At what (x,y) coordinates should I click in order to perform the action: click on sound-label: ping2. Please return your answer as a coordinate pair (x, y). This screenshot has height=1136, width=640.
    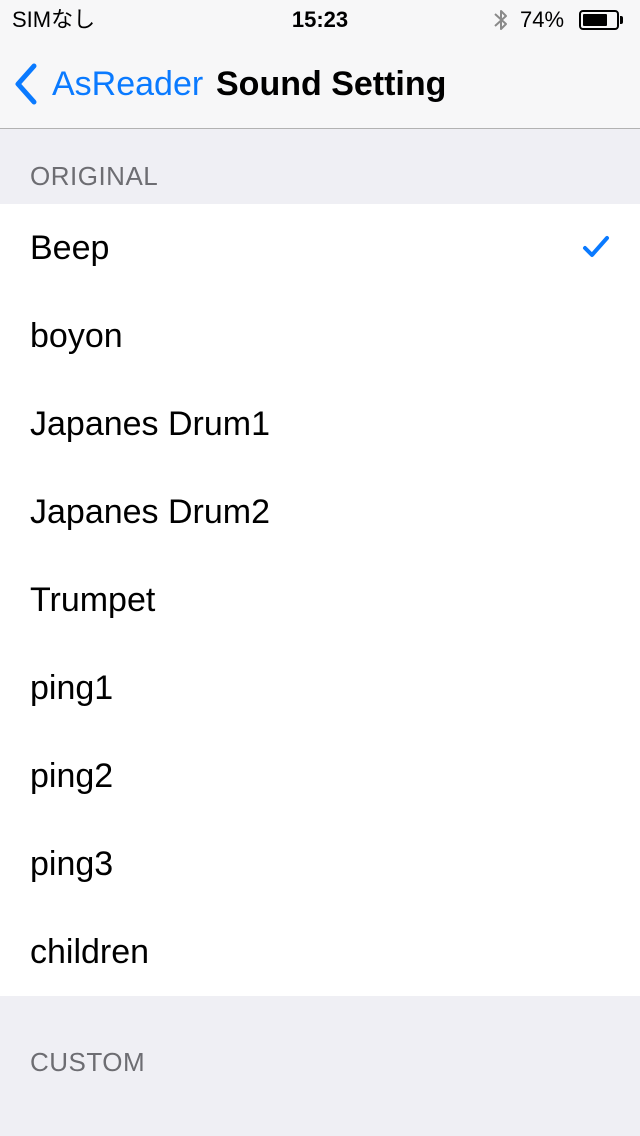
    Looking at the image, I should click on (72, 776).